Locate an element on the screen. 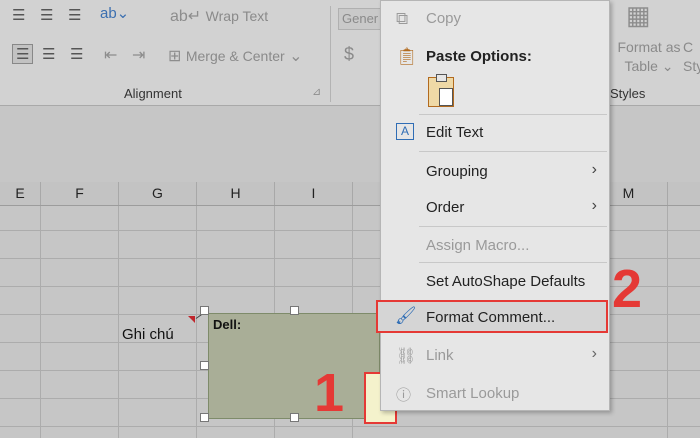 The width and height of the screenshot is (700, 438). merge-center-label: Merge & Center is located at coordinates (235, 56).